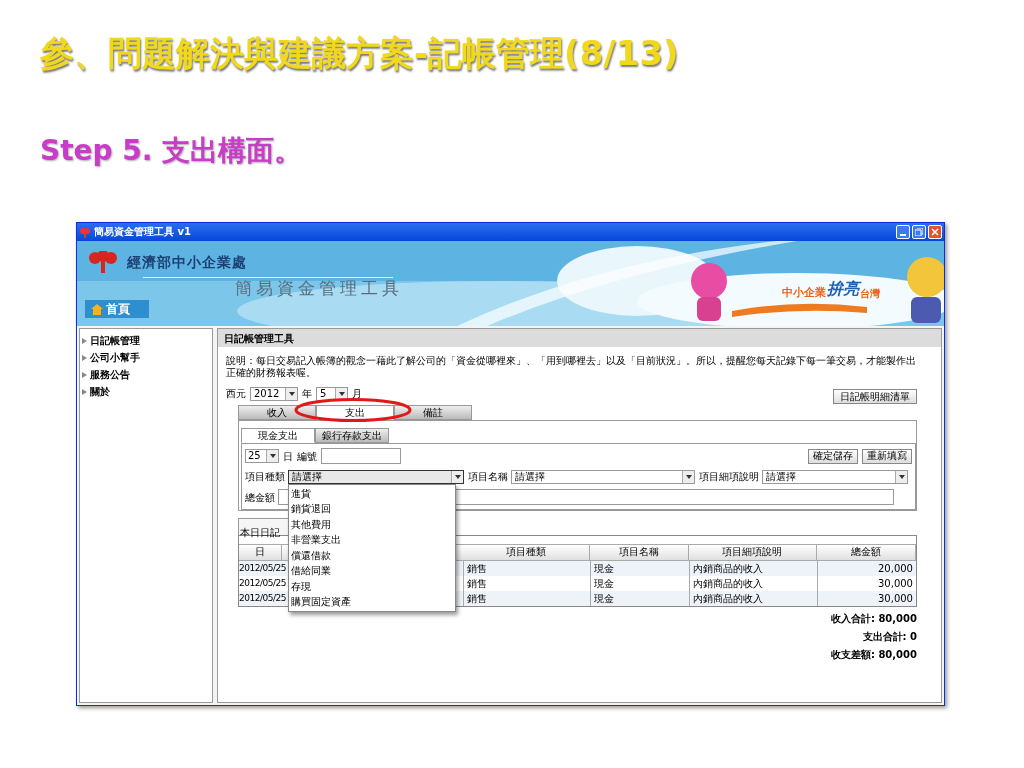 The image size is (1024, 768). I want to click on dropdown-option: 進貨, so click(372, 493).